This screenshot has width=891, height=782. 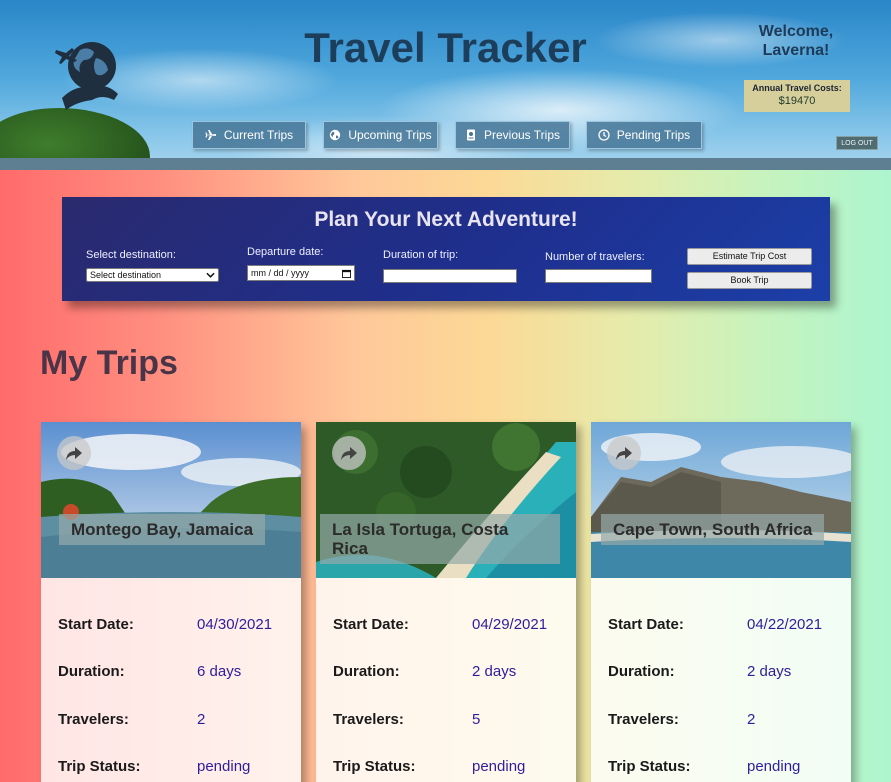 I want to click on nav-previous-trips-label: Previous Trips, so click(x=522, y=135).